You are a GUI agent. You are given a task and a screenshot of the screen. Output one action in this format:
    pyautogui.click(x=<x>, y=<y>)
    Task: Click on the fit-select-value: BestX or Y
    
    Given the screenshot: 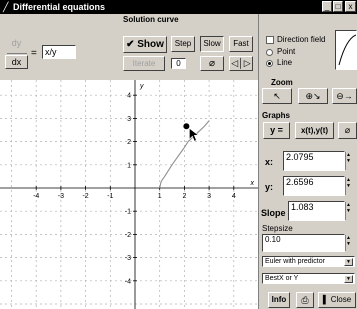 What is the action you would take?
    pyautogui.click(x=282, y=278)
    